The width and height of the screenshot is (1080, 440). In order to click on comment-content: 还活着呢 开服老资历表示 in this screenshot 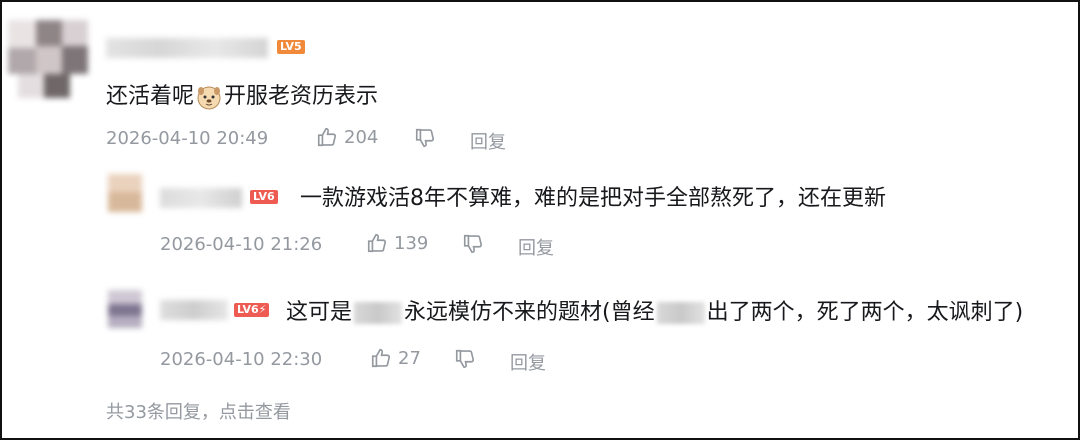, I will do `click(242, 97)`.